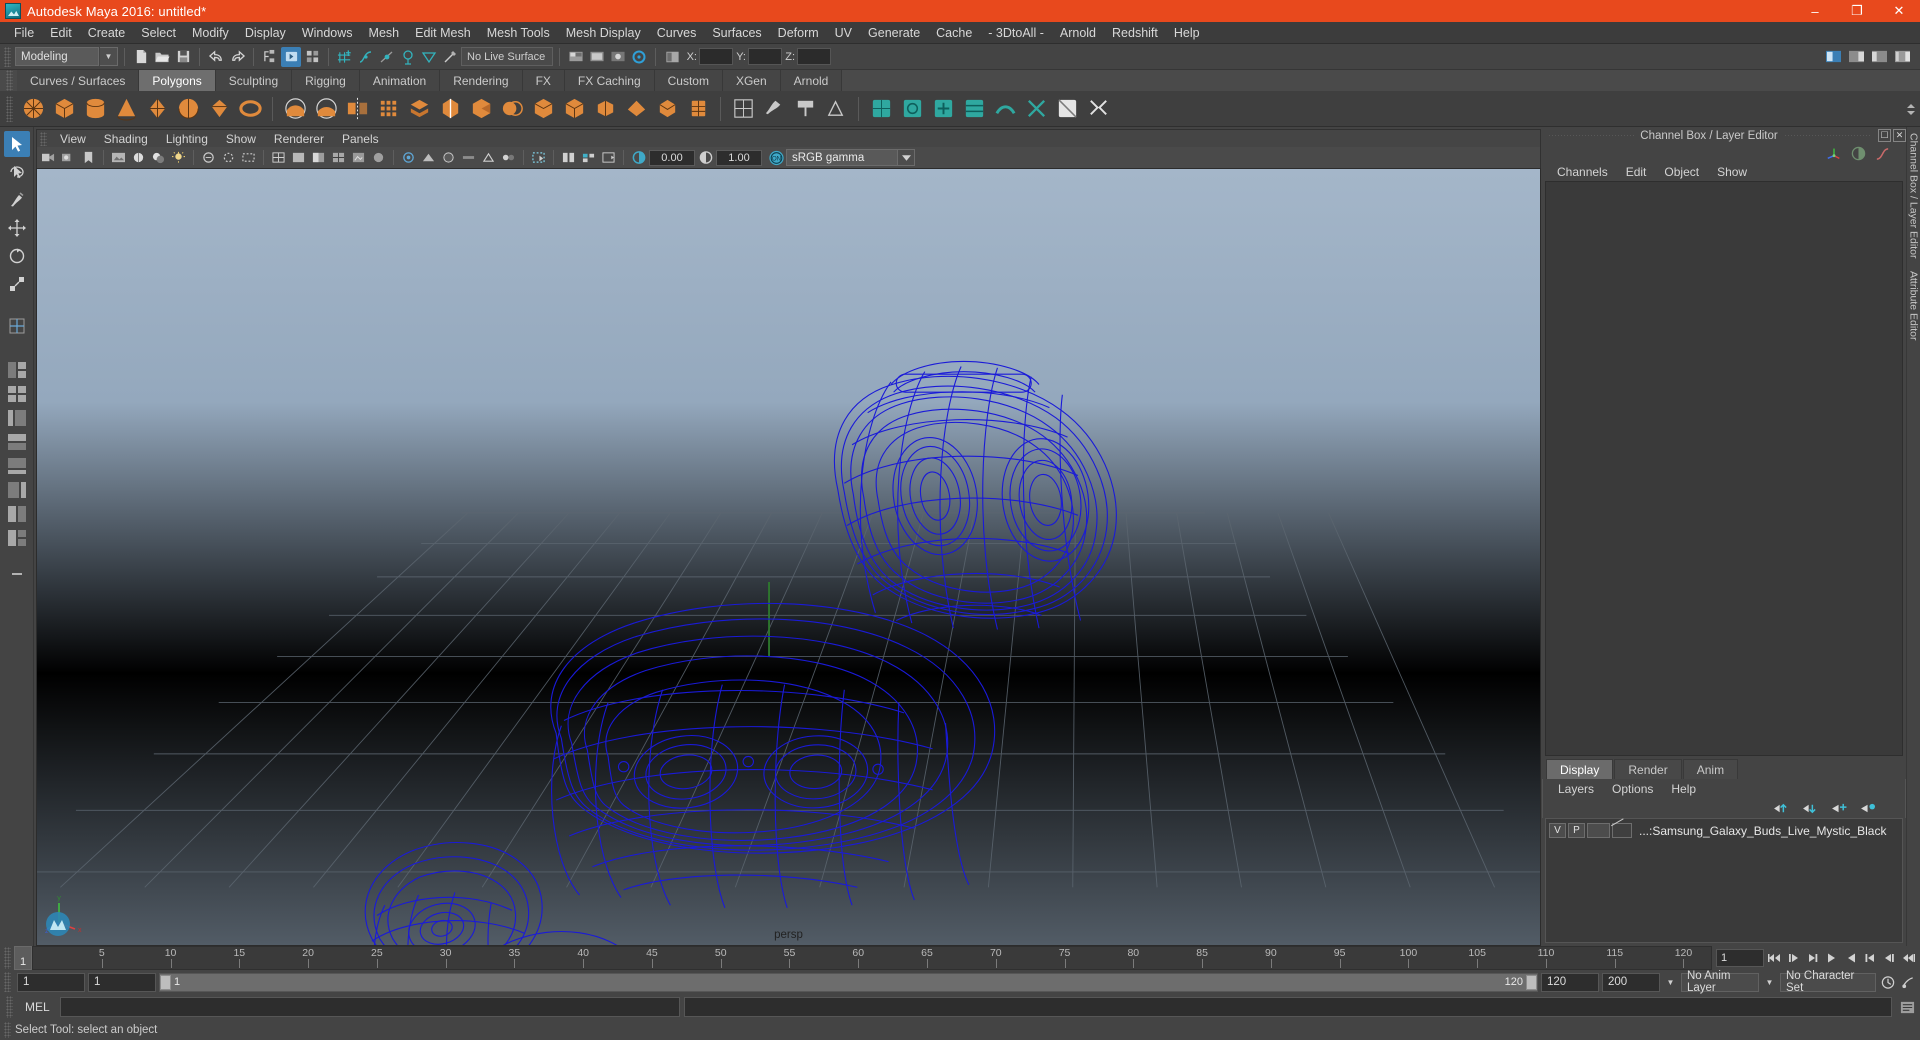 The height and width of the screenshot is (1040, 1920). I want to click on x-field, so click(716, 56).